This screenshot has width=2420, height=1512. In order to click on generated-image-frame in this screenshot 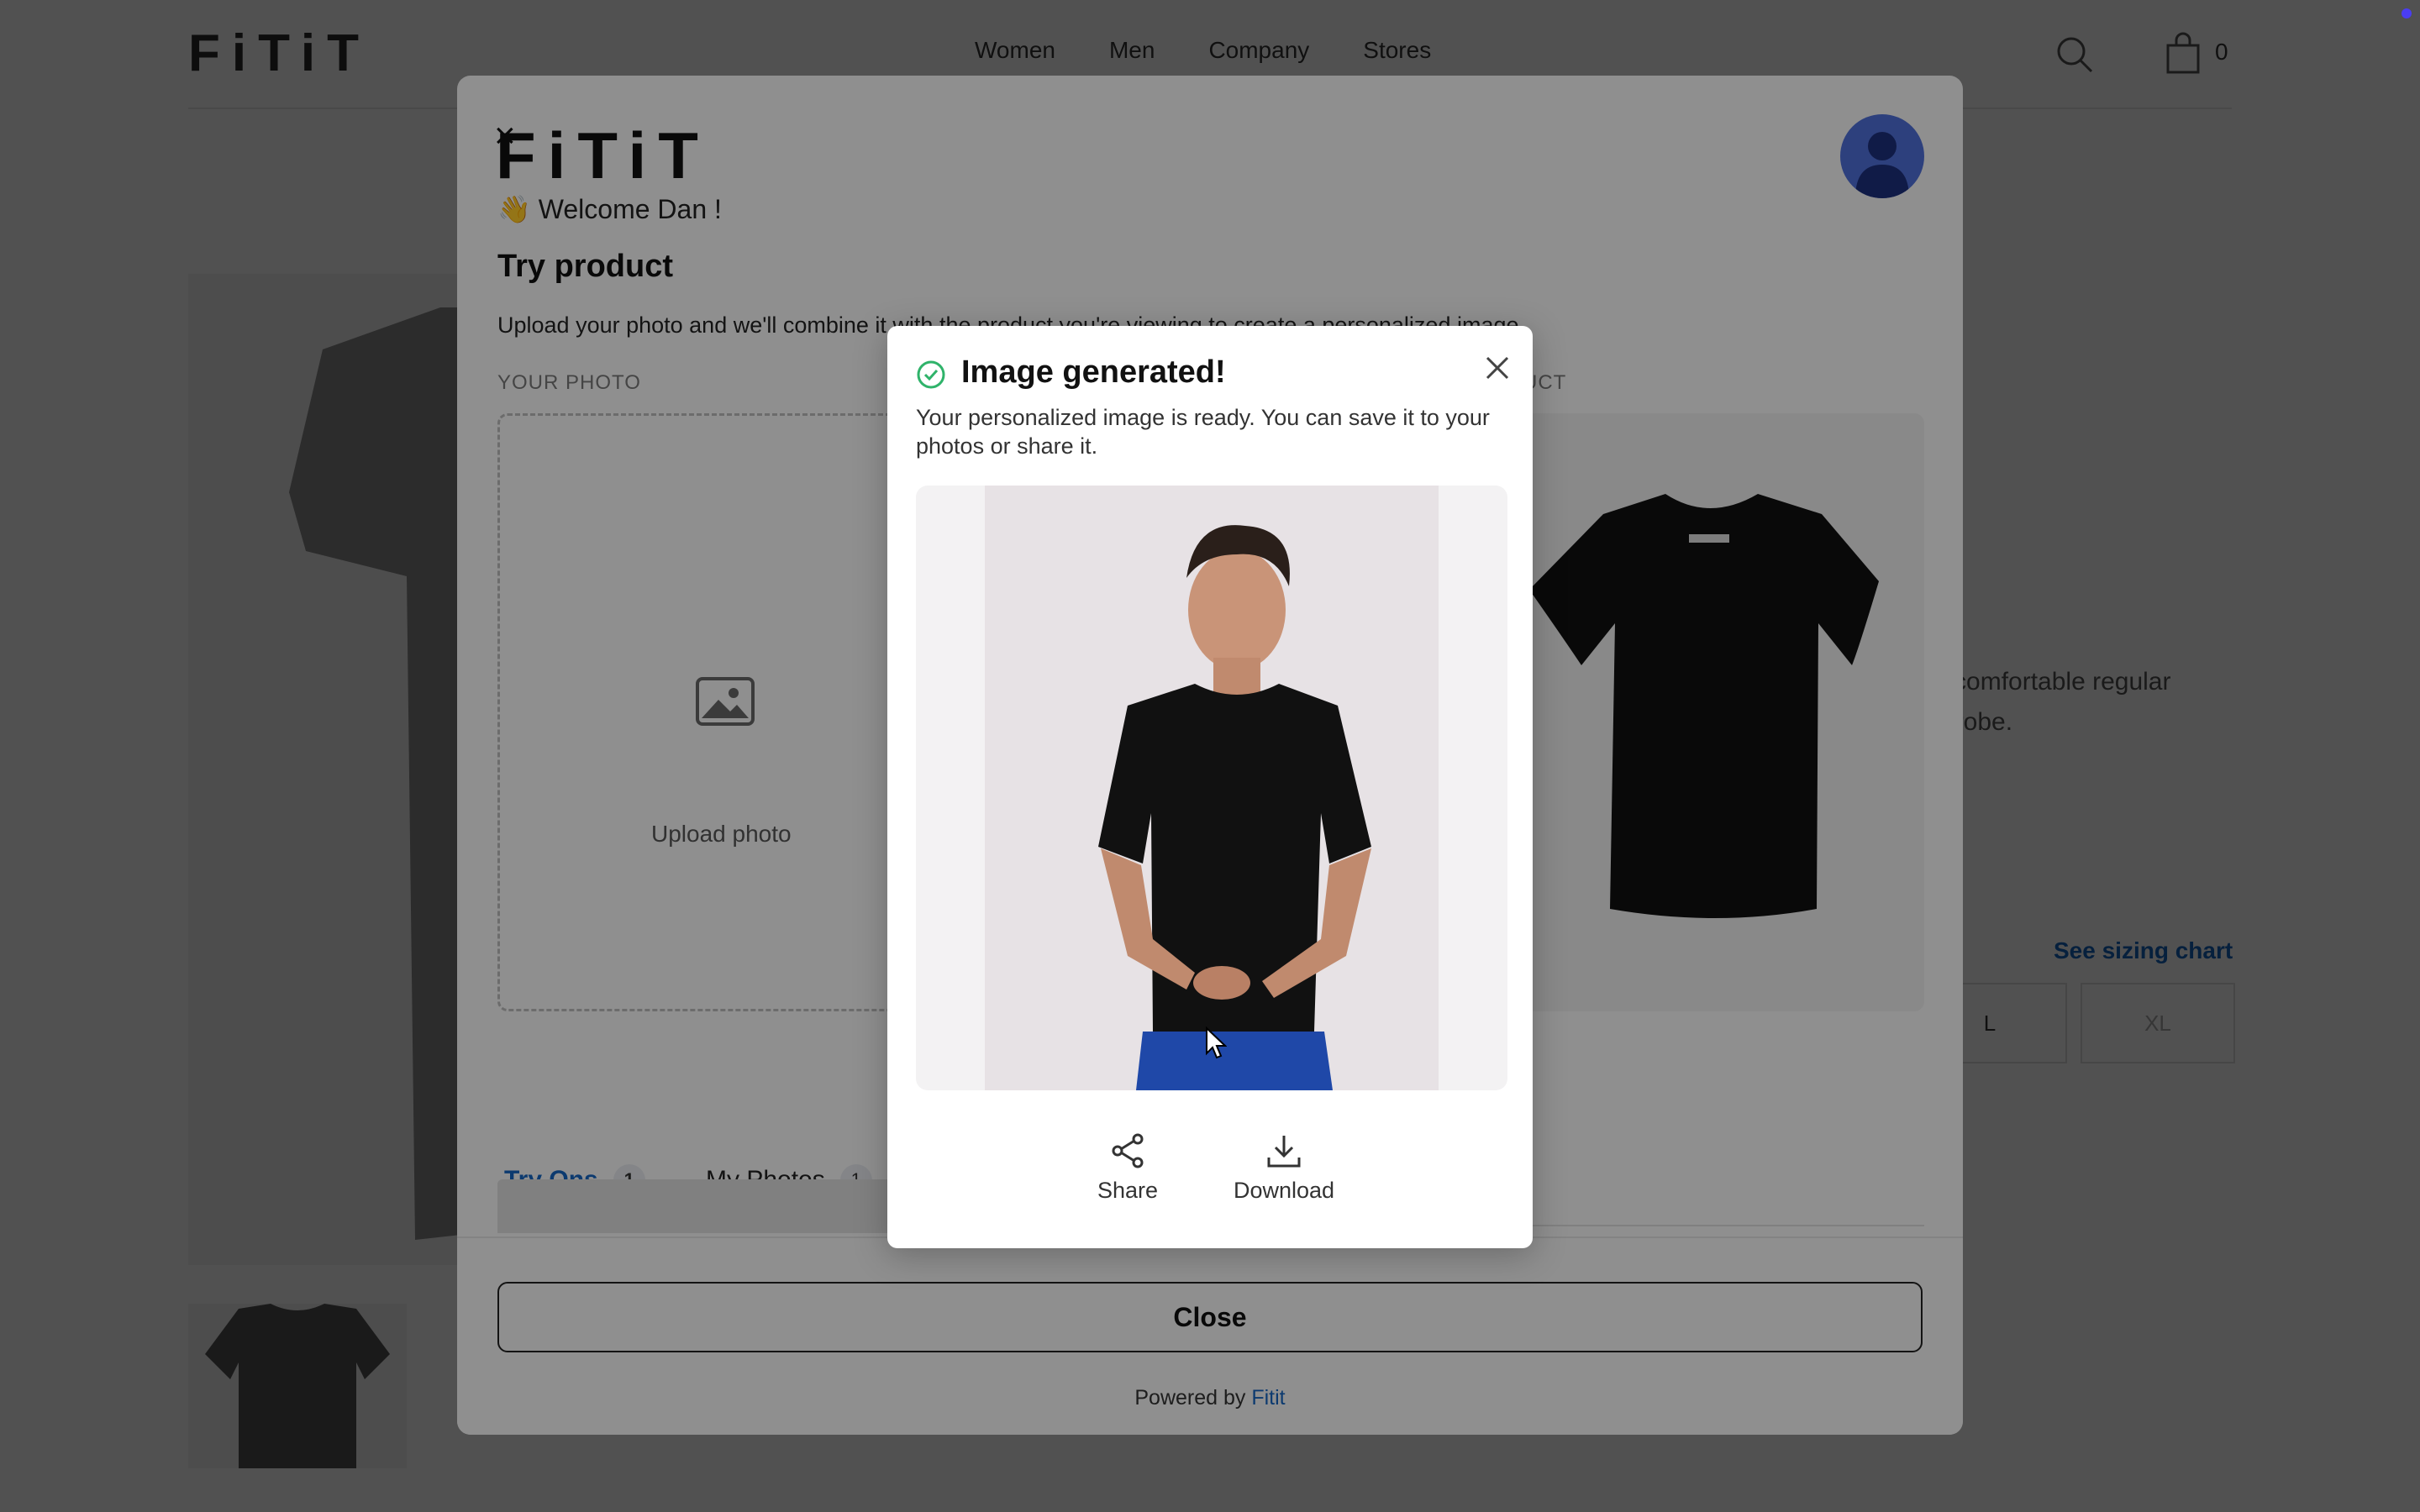, I will do `click(1211, 788)`.